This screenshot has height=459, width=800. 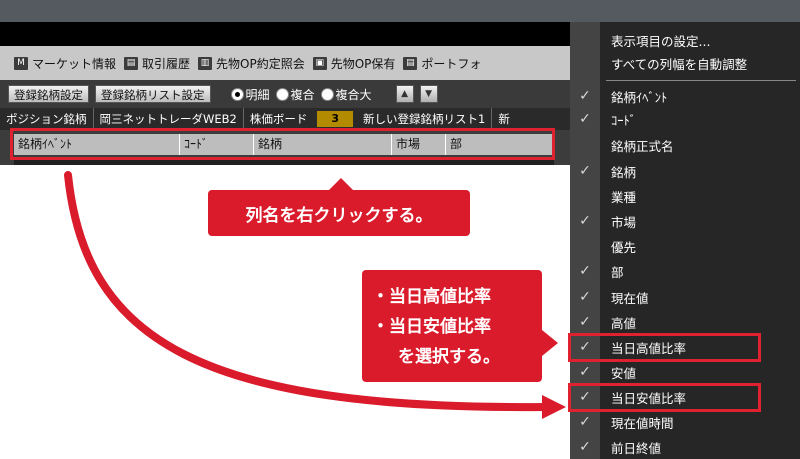 What do you see at coordinates (431, 327) in the screenshot?
I see `callout-line-low-ratio: ・当日安値比率` at bounding box center [431, 327].